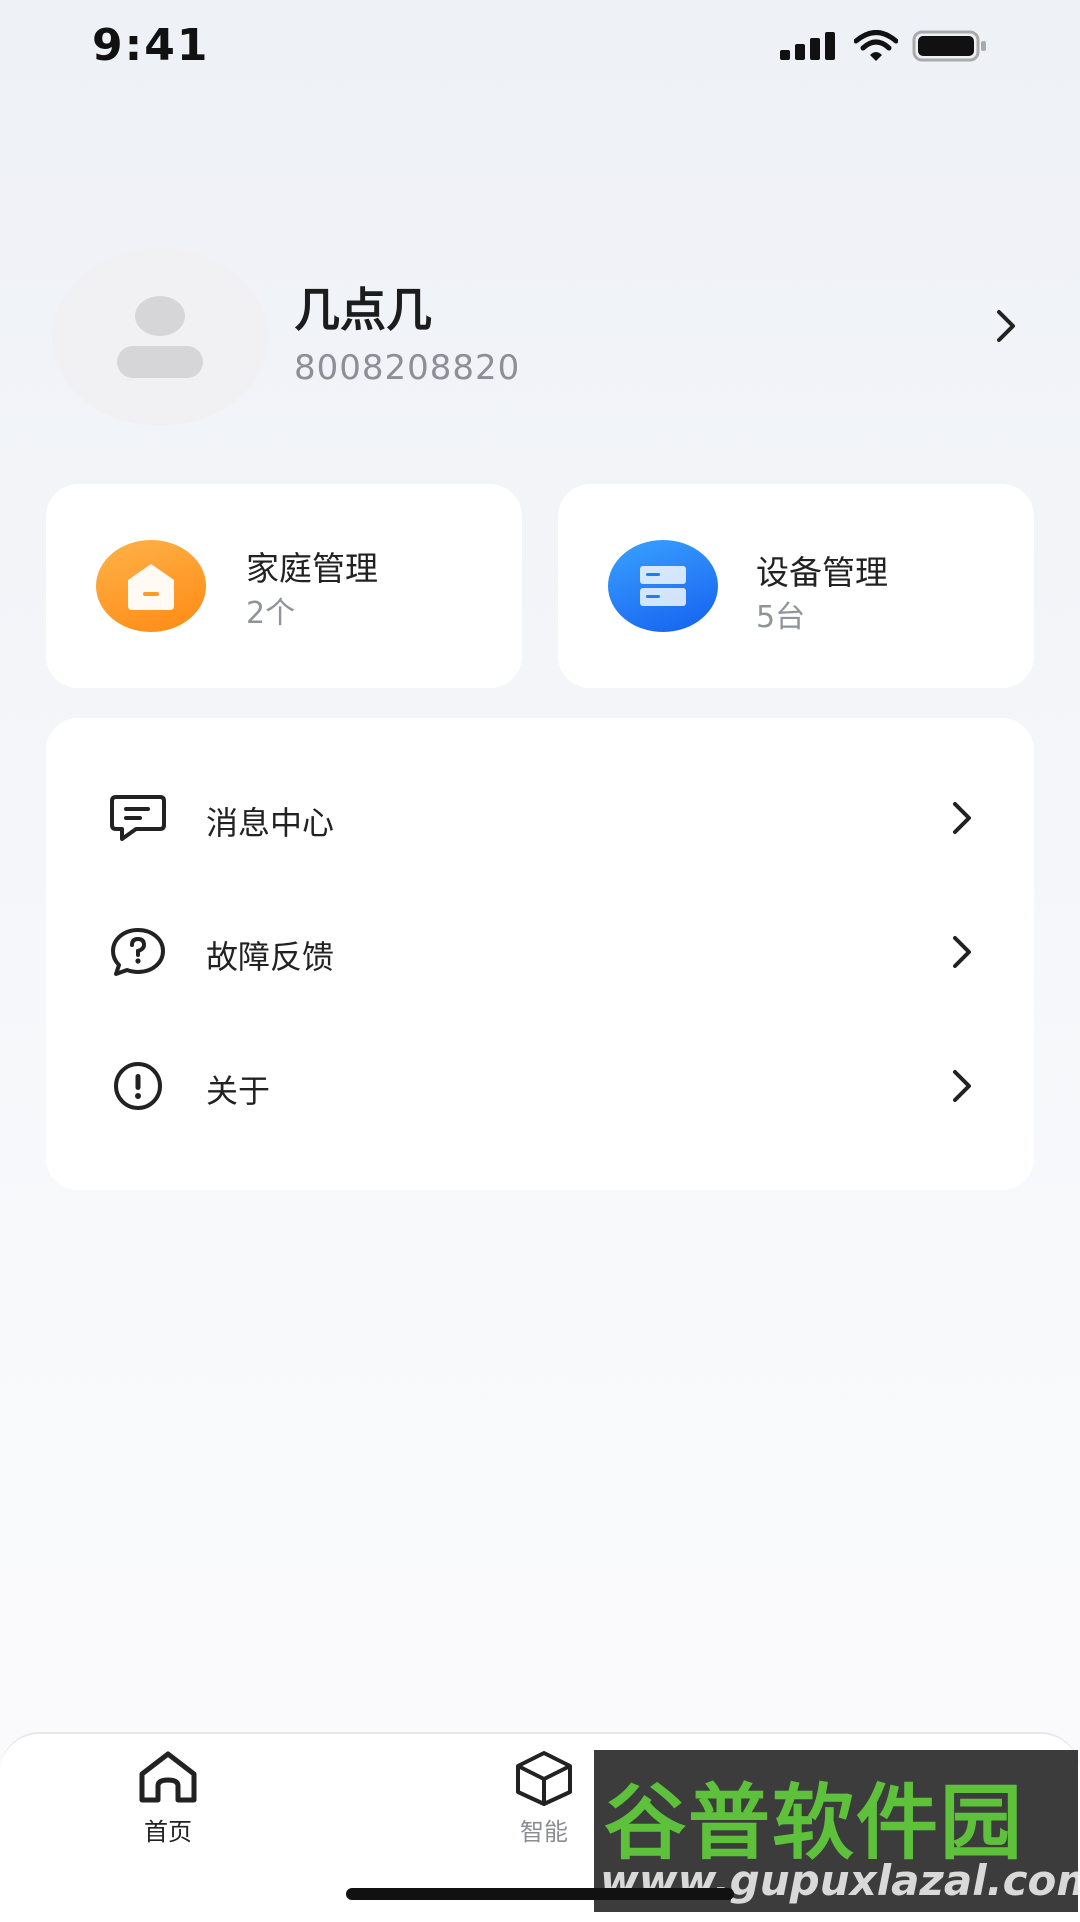 The image size is (1080, 1922). I want to click on cube-icon, so click(544, 1778).